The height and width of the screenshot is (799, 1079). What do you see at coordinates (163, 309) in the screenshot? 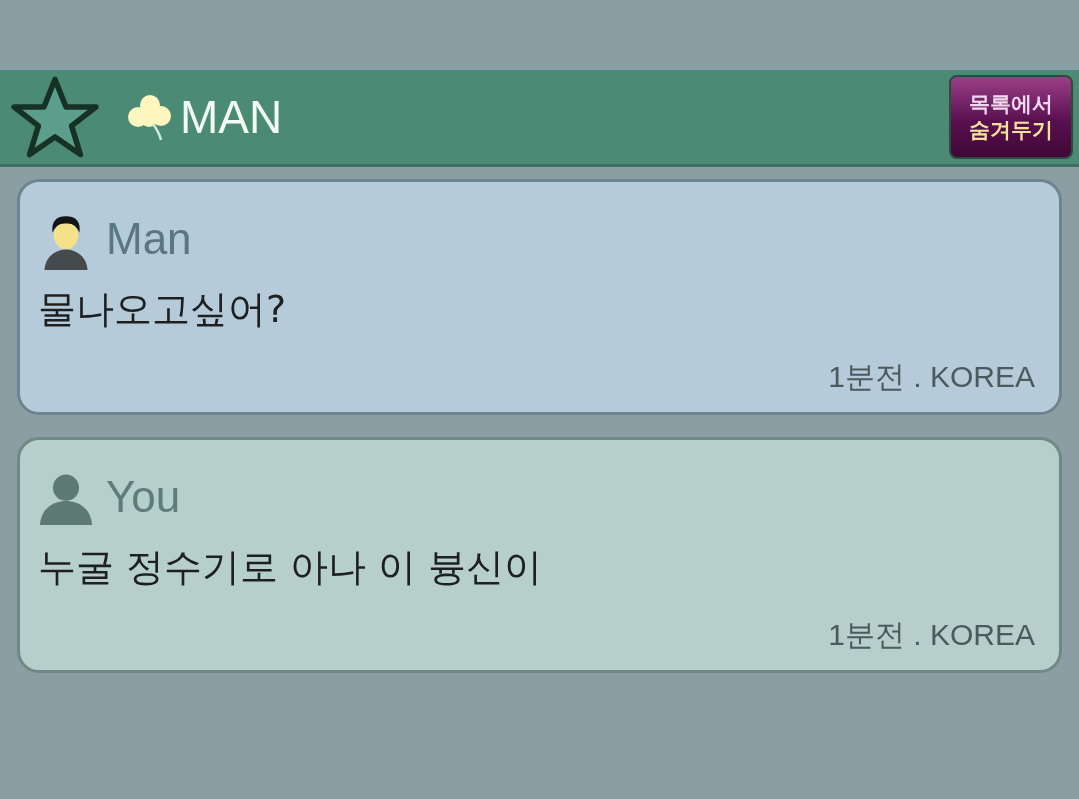
I see `message-text: 물나오고싶어?` at bounding box center [163, 309].